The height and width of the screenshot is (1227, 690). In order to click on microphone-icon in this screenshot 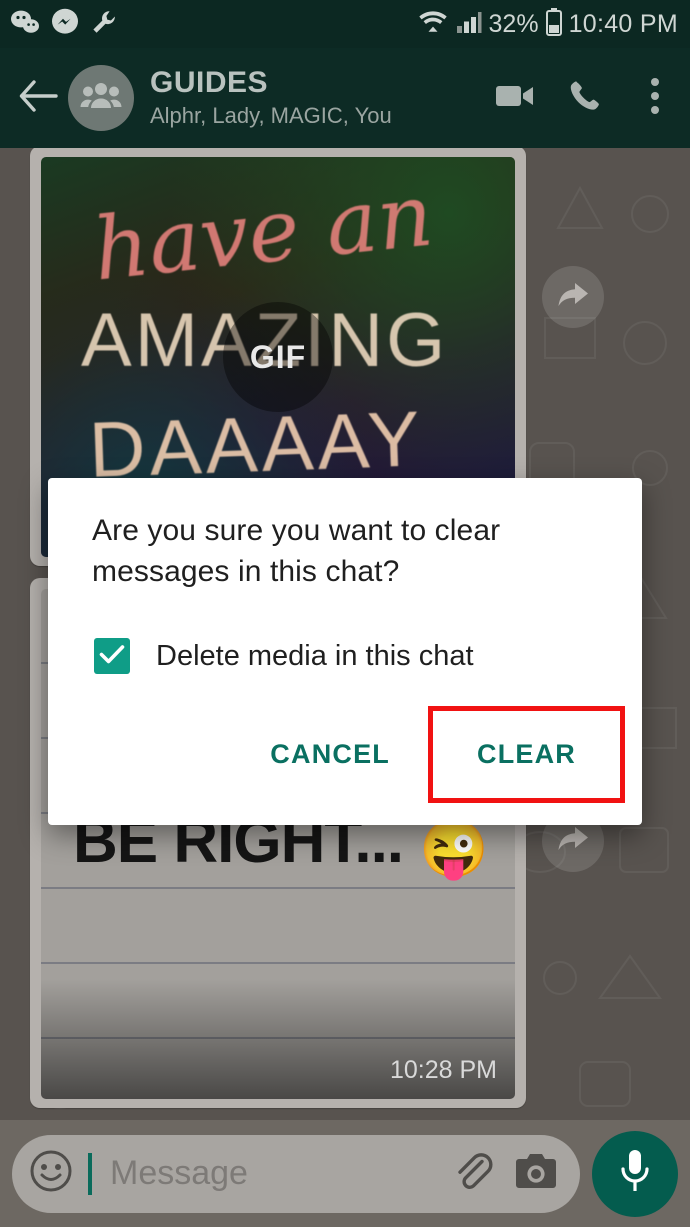, I will do `click(635, 1173)`.